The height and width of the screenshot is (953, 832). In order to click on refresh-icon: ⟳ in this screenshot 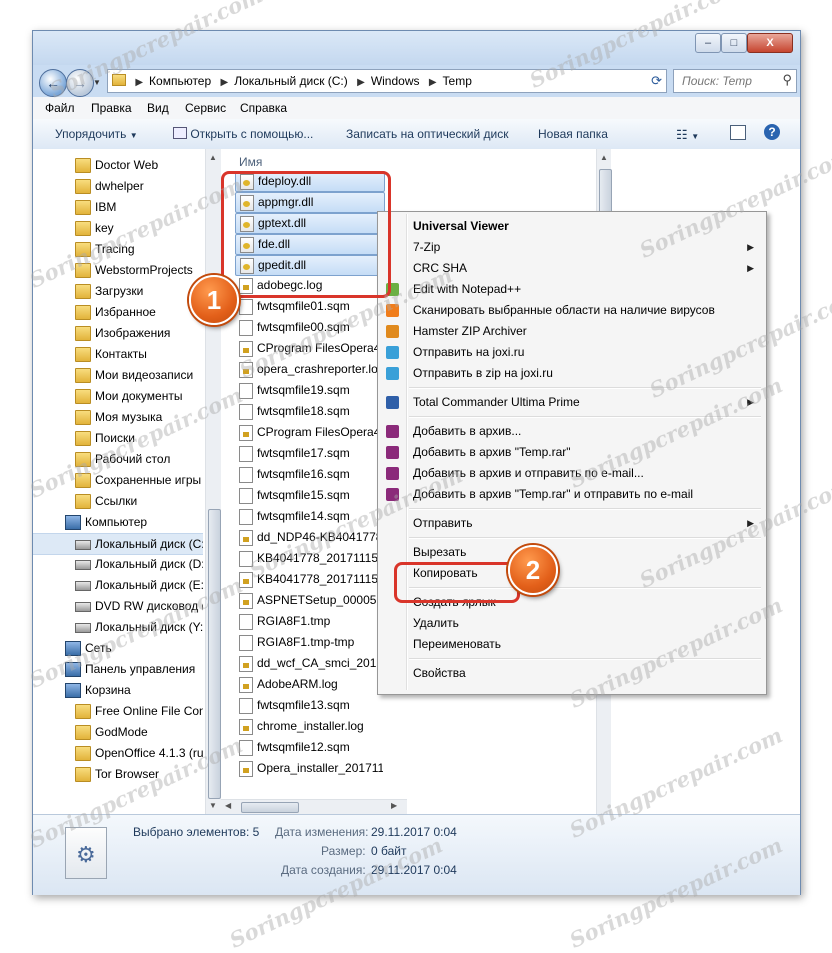, I will do `click(656, 81)`.